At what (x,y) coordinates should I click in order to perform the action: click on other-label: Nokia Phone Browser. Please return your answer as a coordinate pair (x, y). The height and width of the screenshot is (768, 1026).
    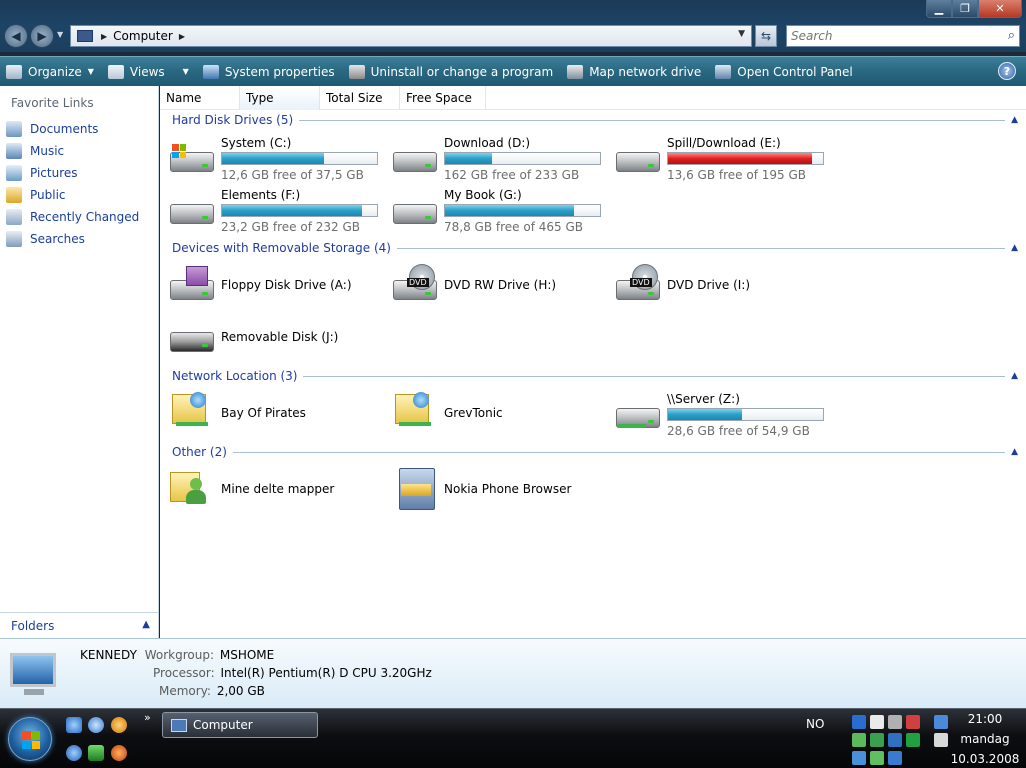
    Looking at the image, I should click on (508, 489).